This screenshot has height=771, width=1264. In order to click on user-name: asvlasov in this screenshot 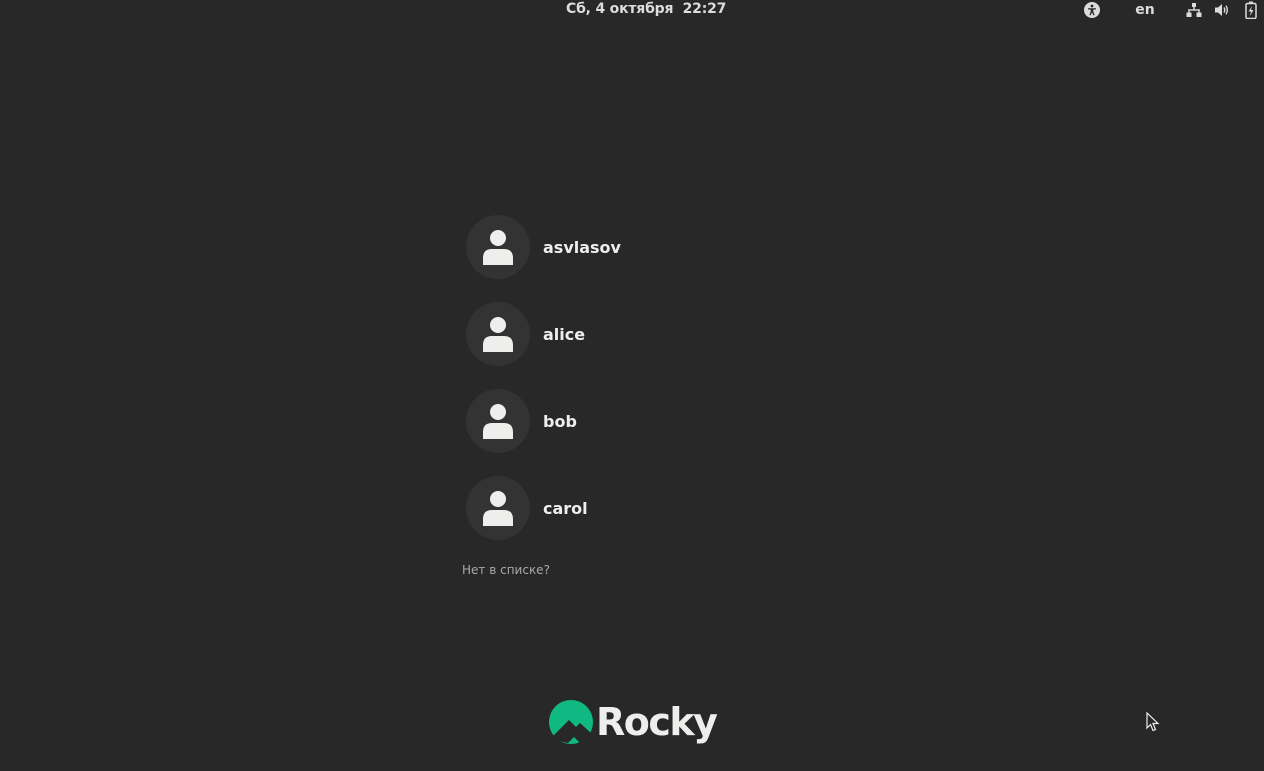, I will do `click(582, 247)`.